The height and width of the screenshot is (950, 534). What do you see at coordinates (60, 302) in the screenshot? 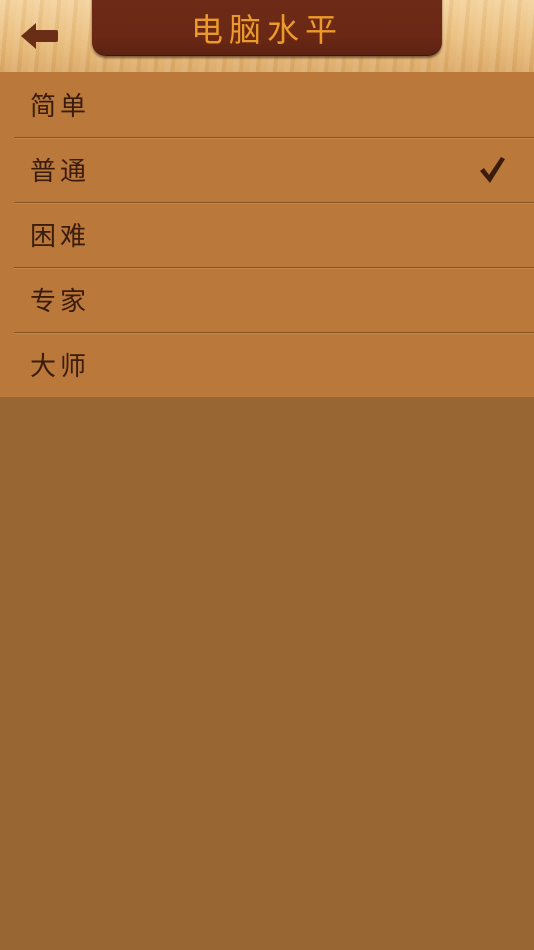
I see `list-item-label: 专家` at bounding box center [60, 302].